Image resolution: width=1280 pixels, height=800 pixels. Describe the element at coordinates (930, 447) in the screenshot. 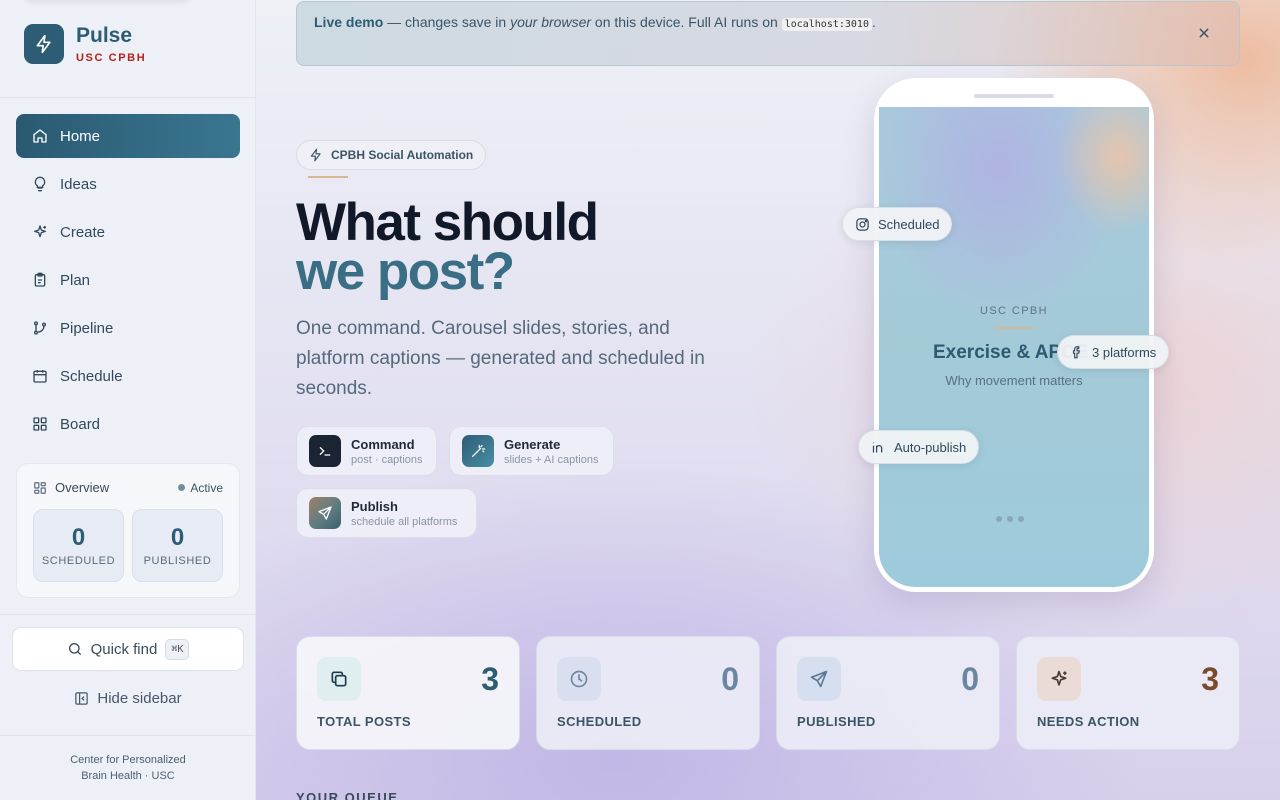

I see `chip-label: Auto-publish` at that location.